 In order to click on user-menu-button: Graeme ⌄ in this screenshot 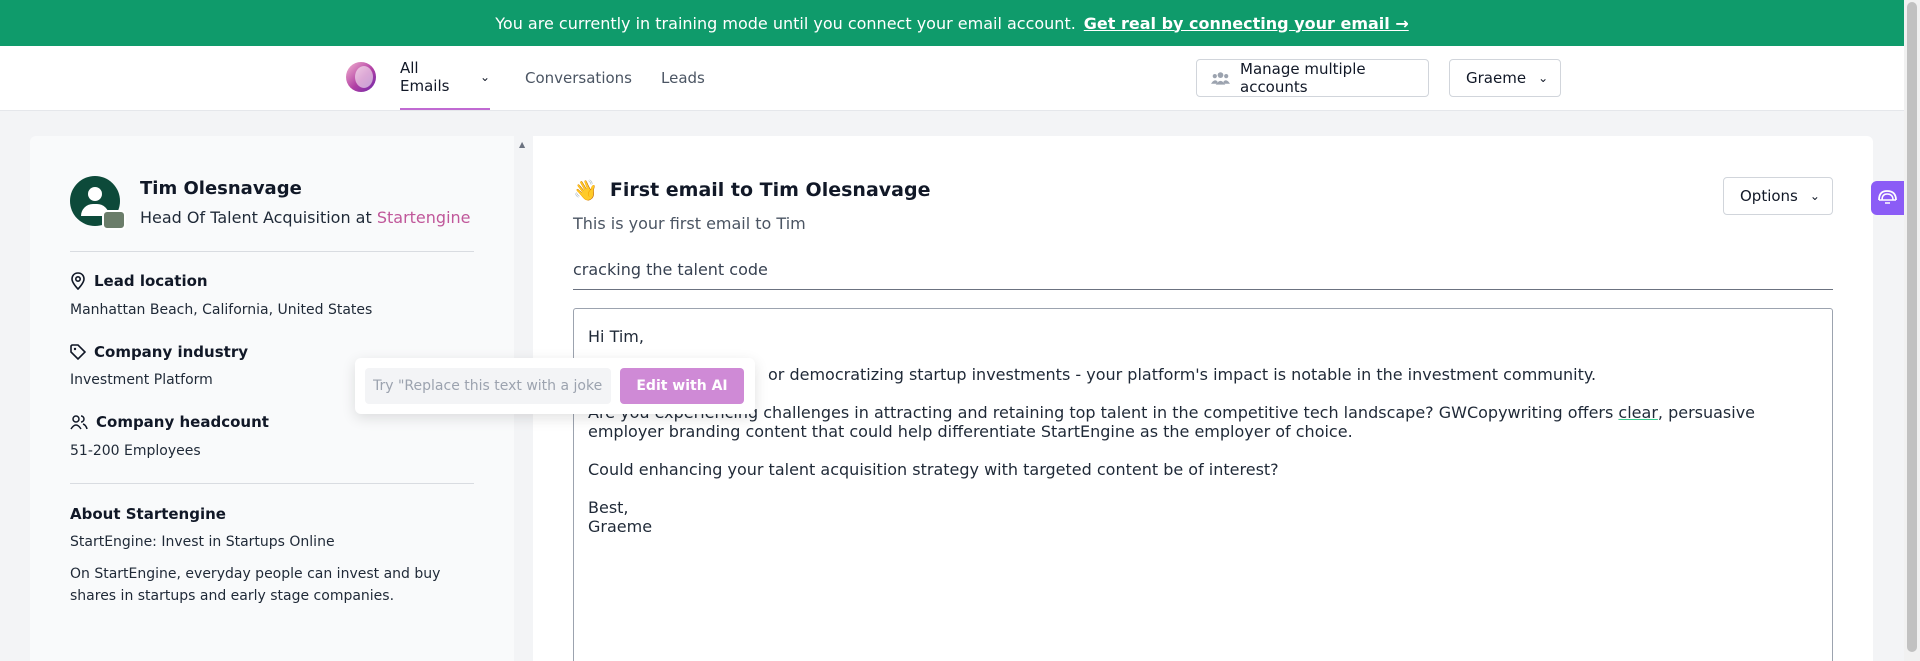, I will do `click(1505, 78)`.